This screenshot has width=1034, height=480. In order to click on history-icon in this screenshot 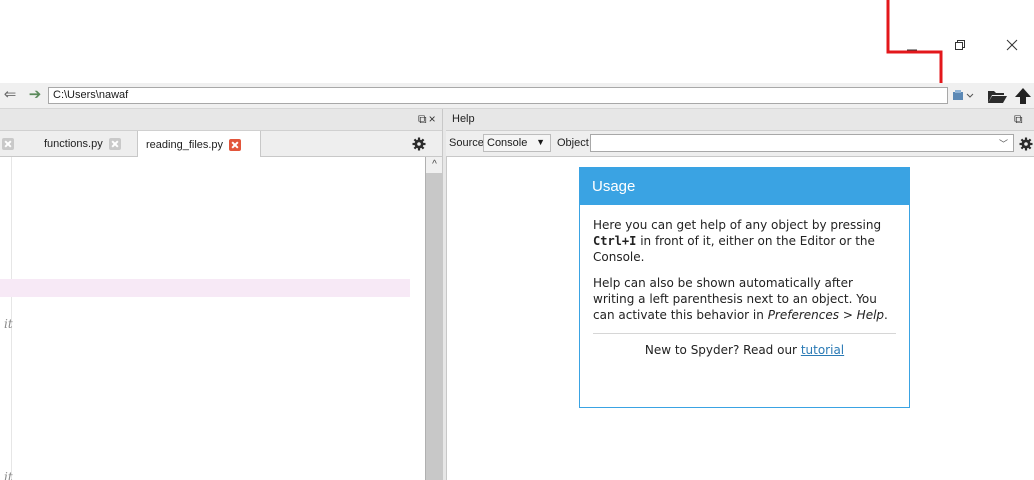, I will do `click(963, 95)`.